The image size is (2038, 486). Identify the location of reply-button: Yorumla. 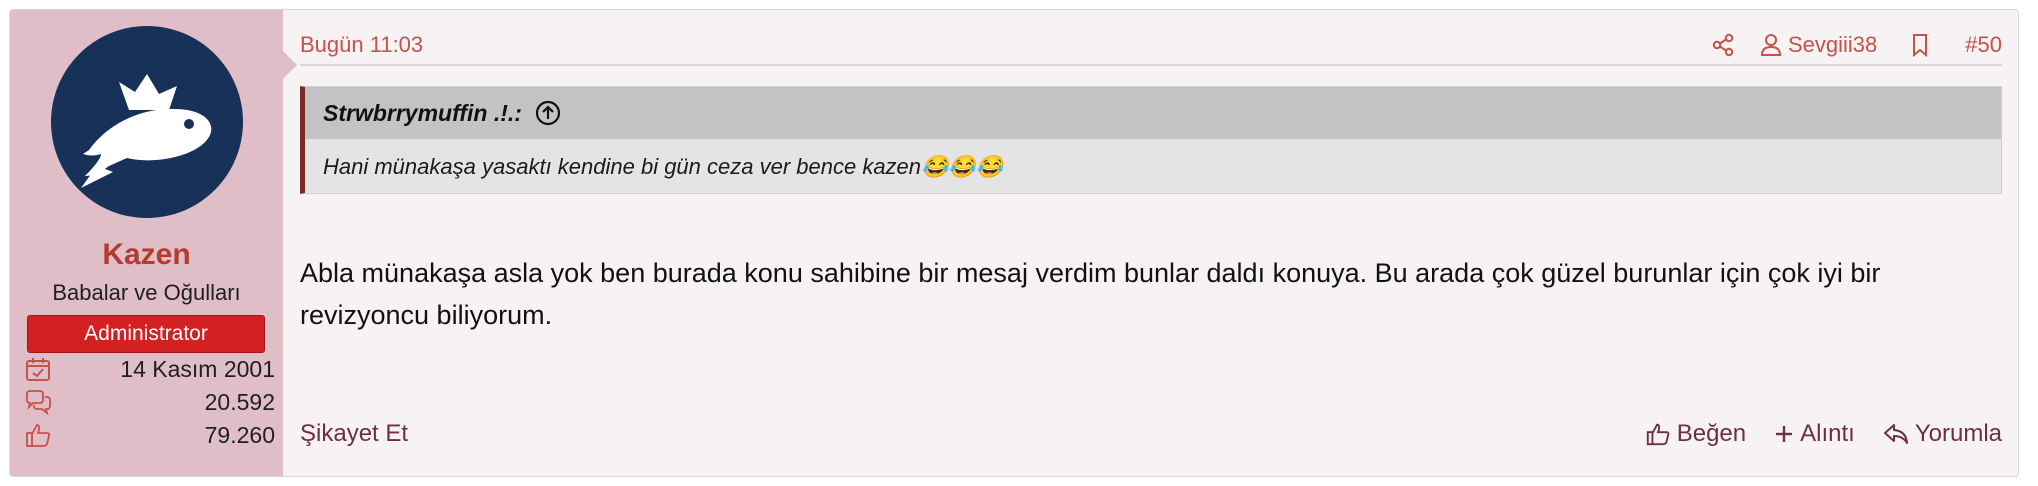
(1942, 434).